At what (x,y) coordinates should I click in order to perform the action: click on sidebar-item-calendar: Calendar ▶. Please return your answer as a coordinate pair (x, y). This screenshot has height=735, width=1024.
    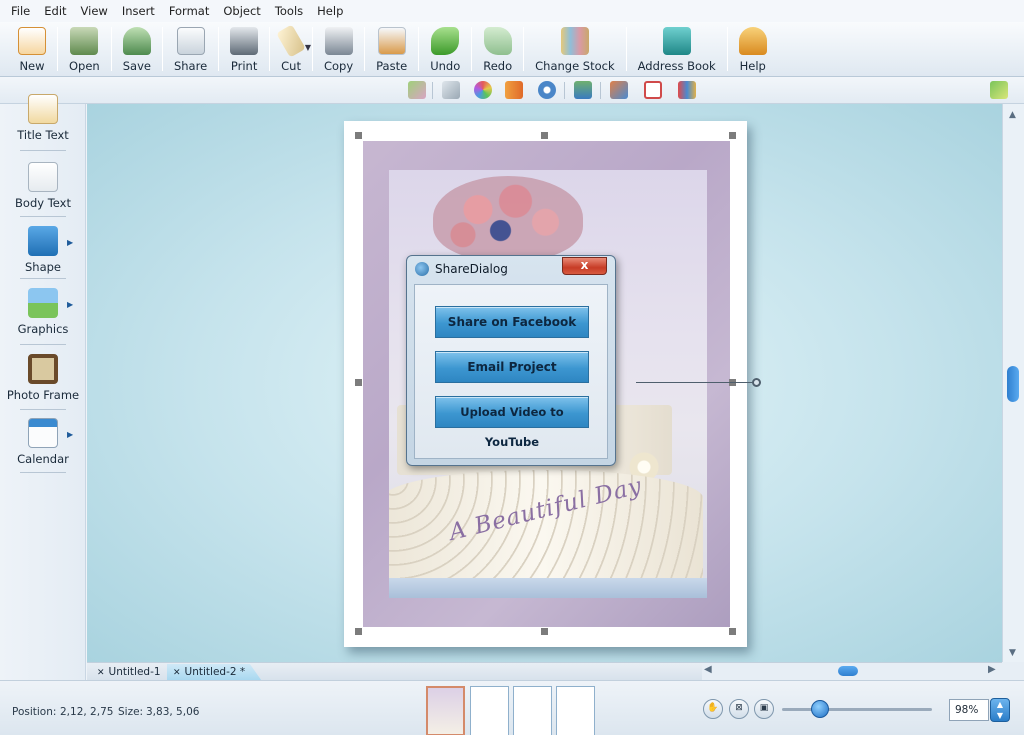
    Looking at the image, I should click on (43, 442).